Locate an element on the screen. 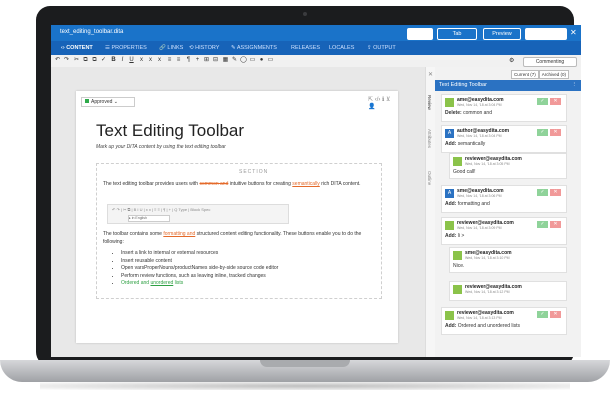 The height and width of the screenshot is (393, 610). bold-icon: B is located at coordinates (113, 60).